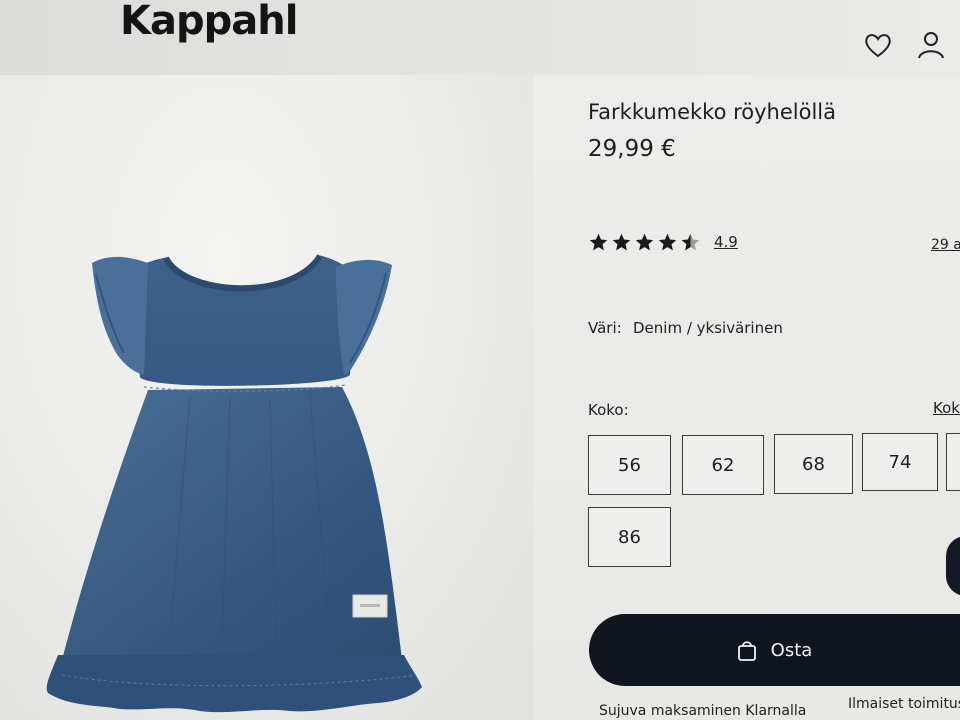 Image resolution: width=960 pixels, height=720 pixels. I want to click on klarna-info: Sujuva maksaminen Klarnalla, so click(703, 711).